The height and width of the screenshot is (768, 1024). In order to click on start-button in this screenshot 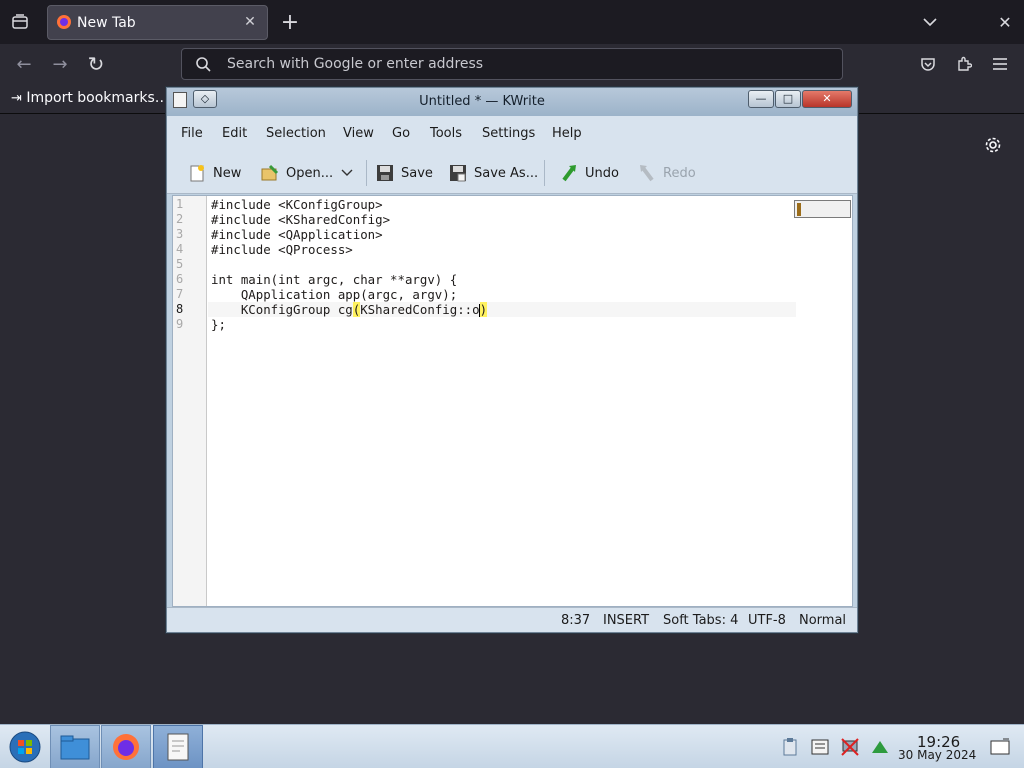, I will do `click(25, 746)`.